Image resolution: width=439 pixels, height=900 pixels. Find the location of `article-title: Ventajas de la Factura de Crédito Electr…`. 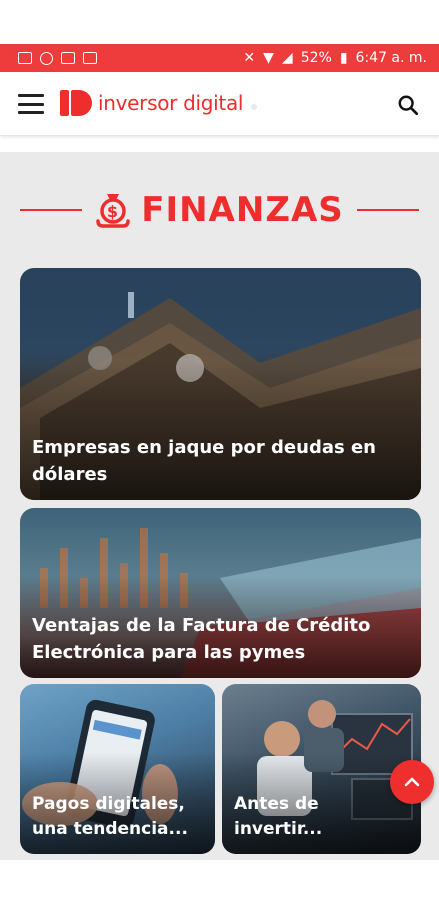

article-title: Ventajas de la Factura de Crédito Electr… is located at coordinates (201, 639).